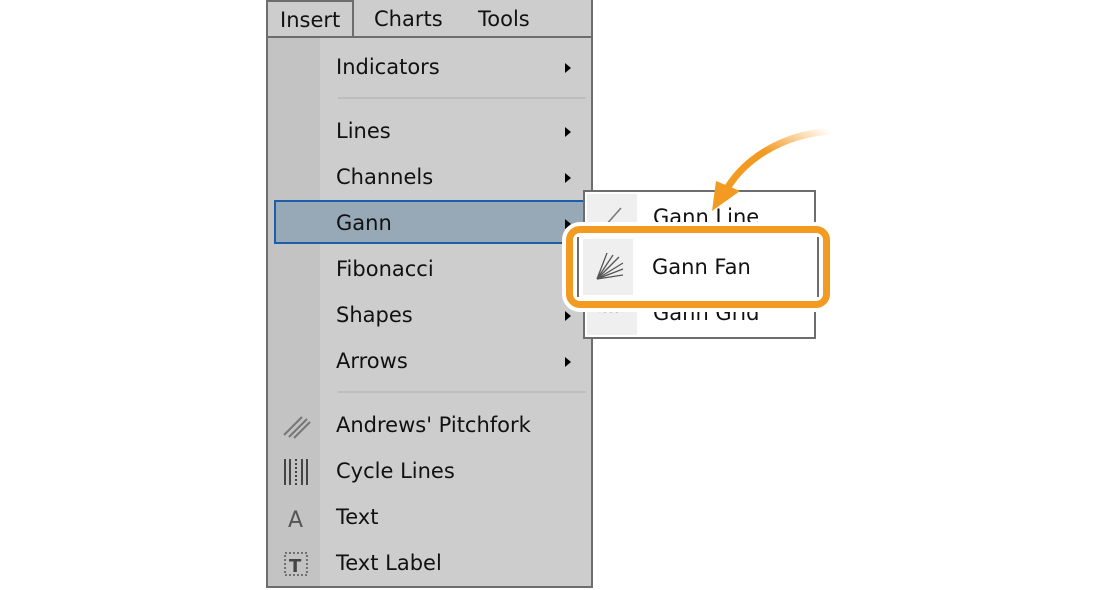 The image size is (1100, 590). I want to click on menu-item-shapes: Shapes, so click(429, 315).